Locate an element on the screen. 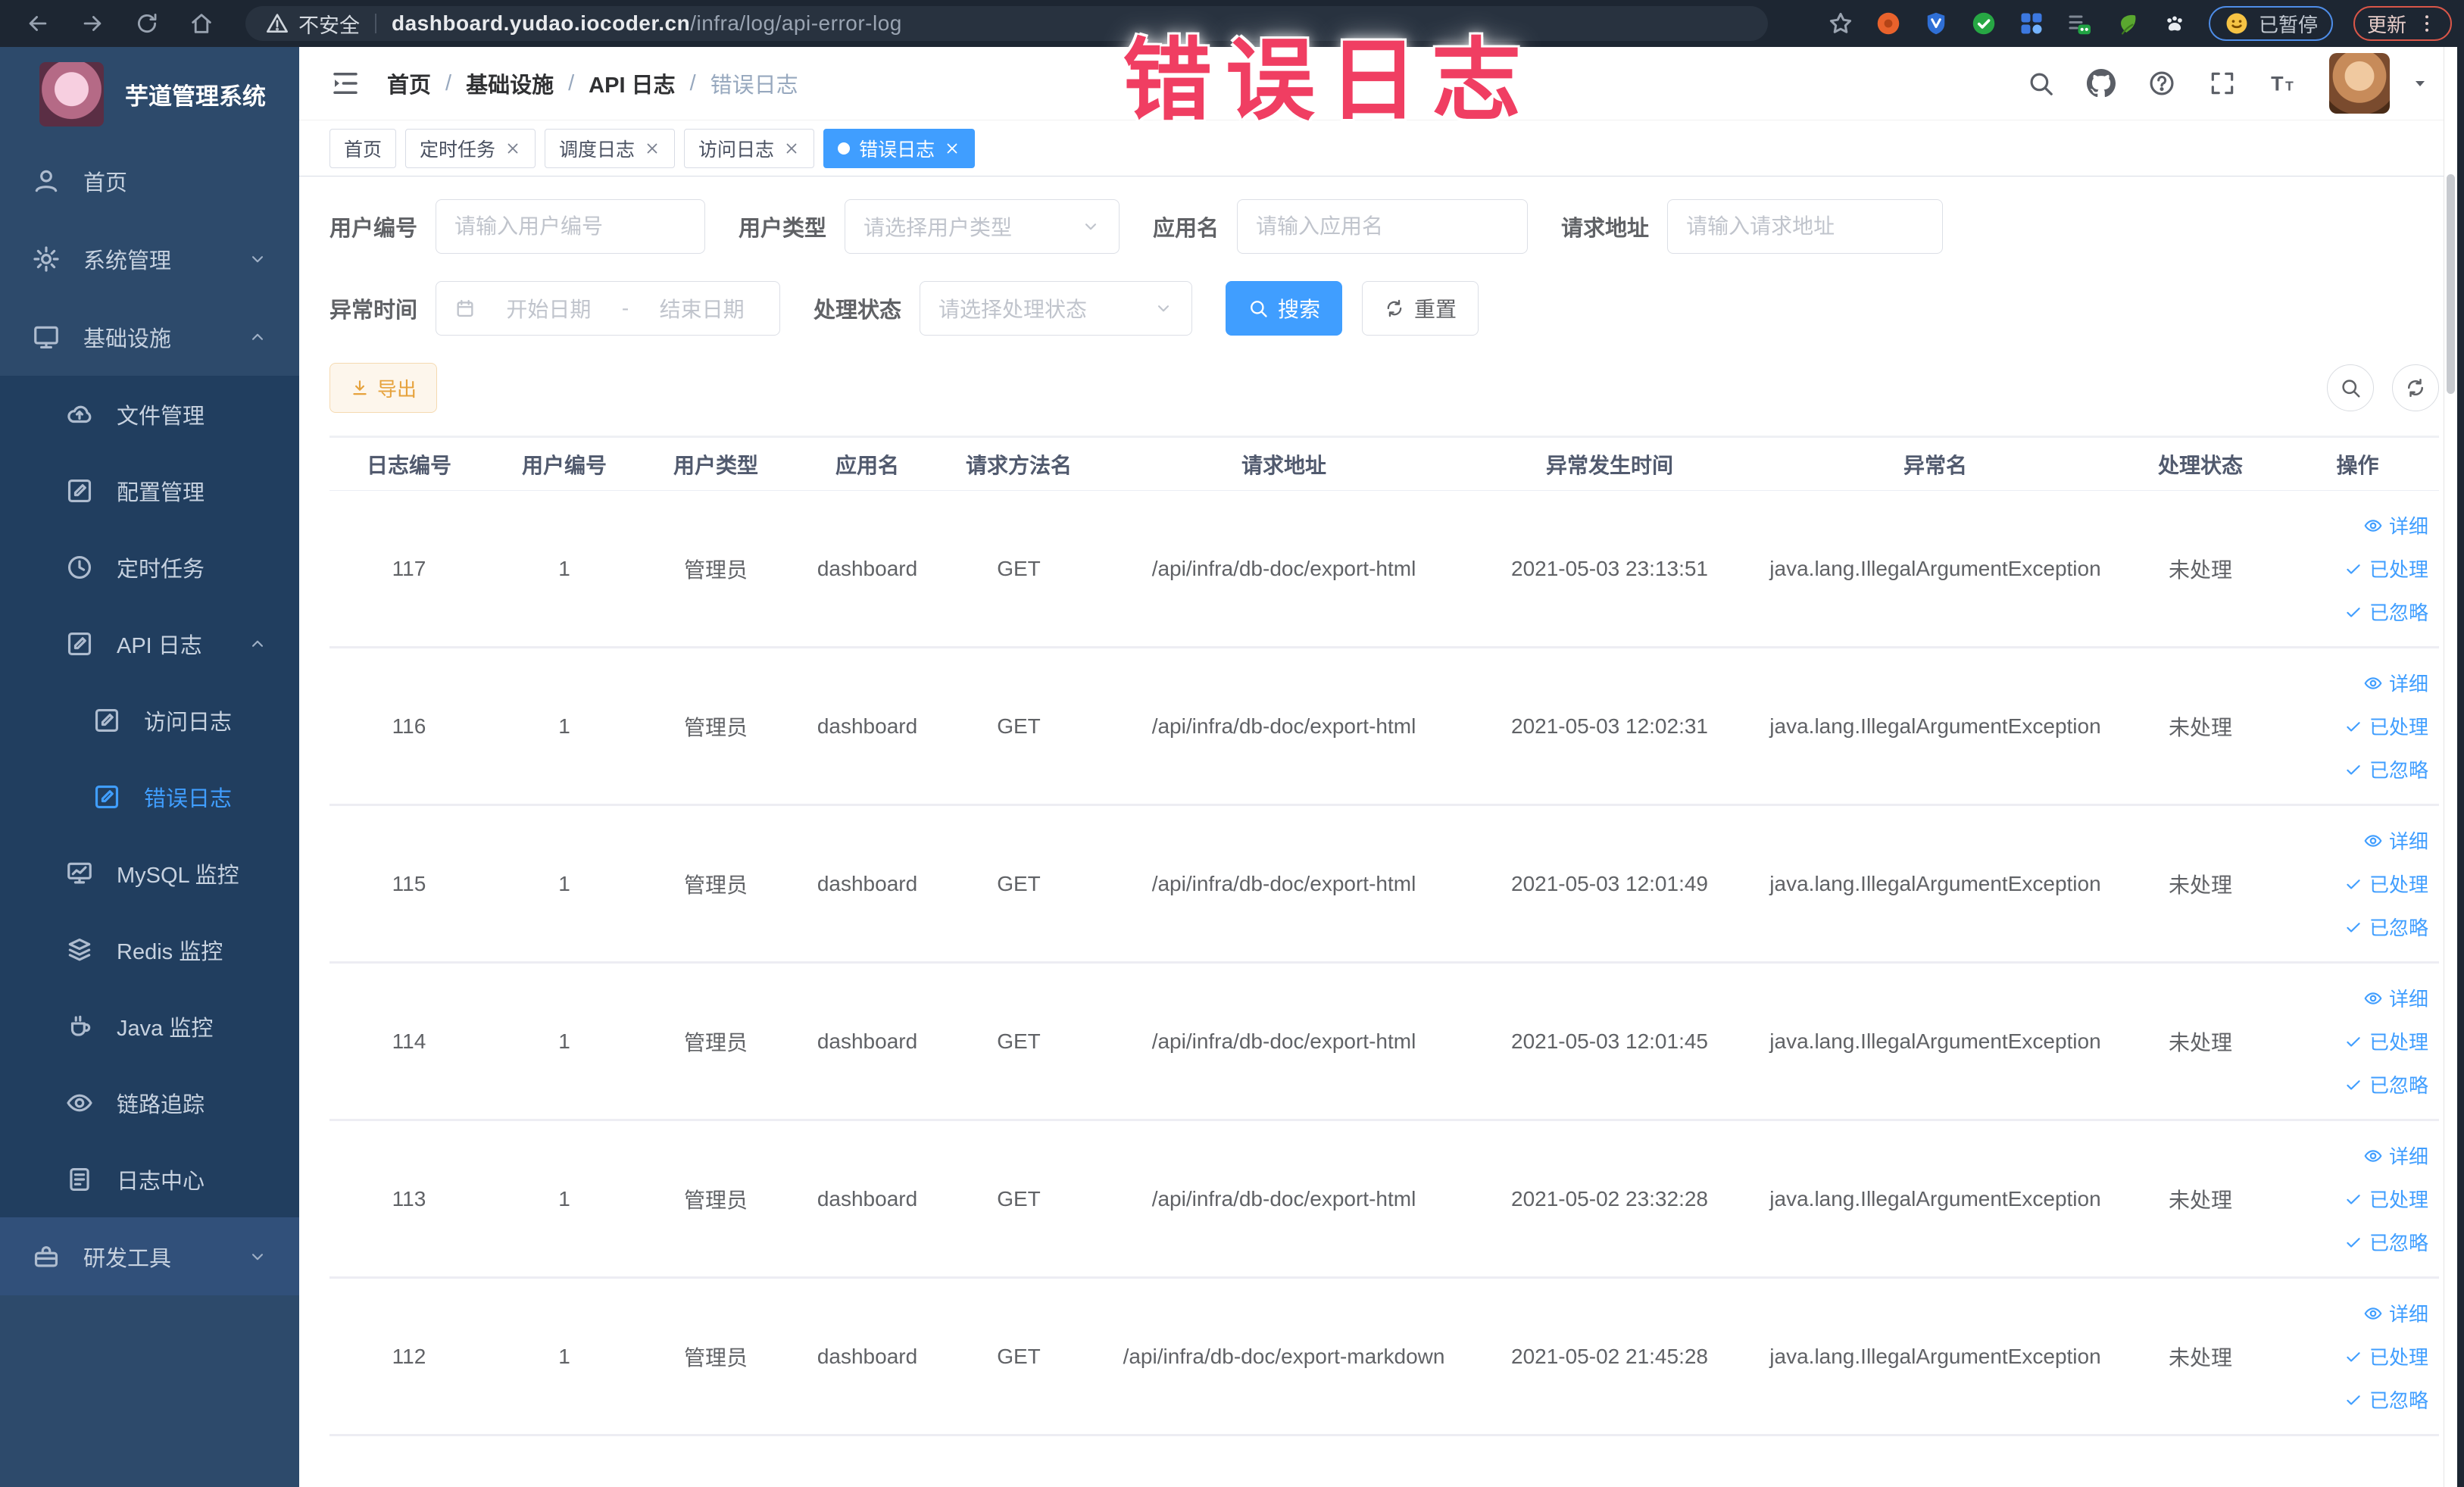  sidebar-item-14: 研发工具 is located at coordinates (149, 1256).